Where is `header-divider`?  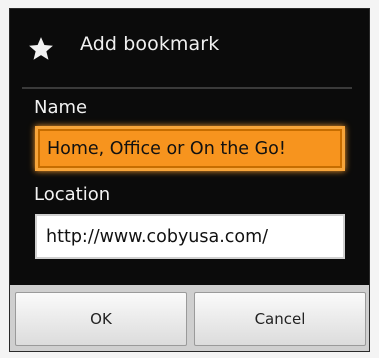 header-divider is located at coordinates (187, 88).